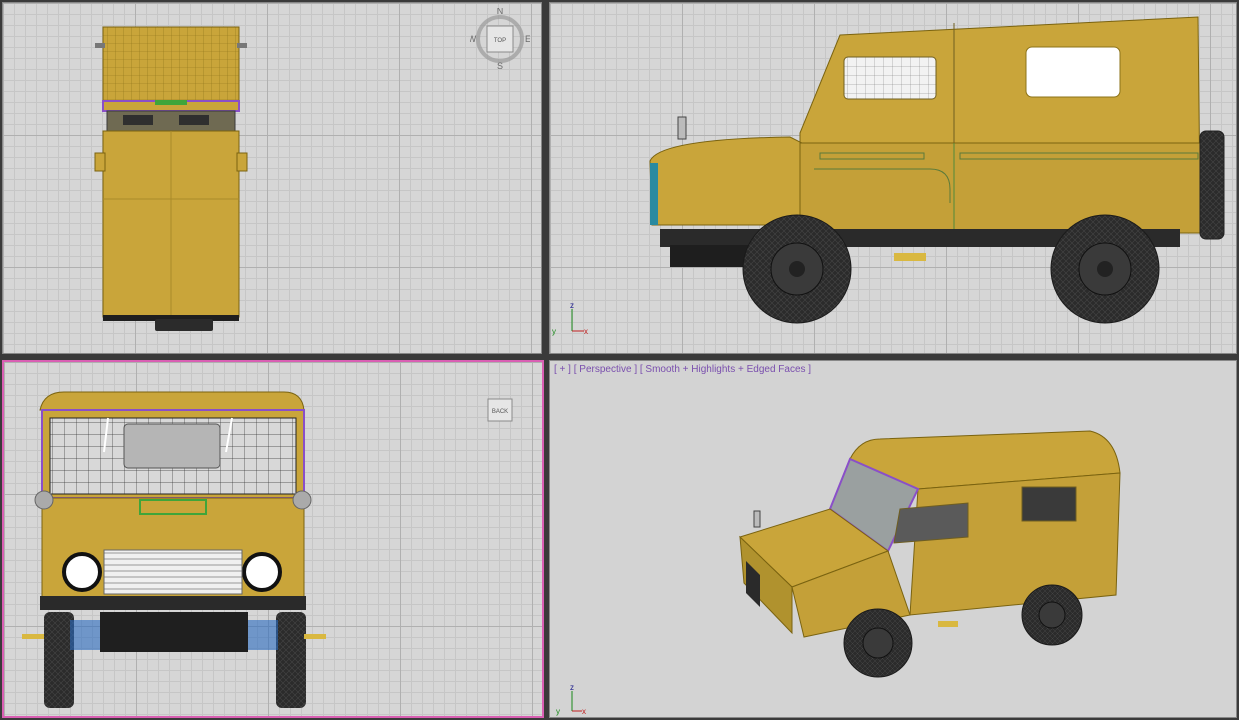  What do you see at coordinates (500, 12) in the screenshot?
I see `compass-north: N` at bounding box center [500, 12].